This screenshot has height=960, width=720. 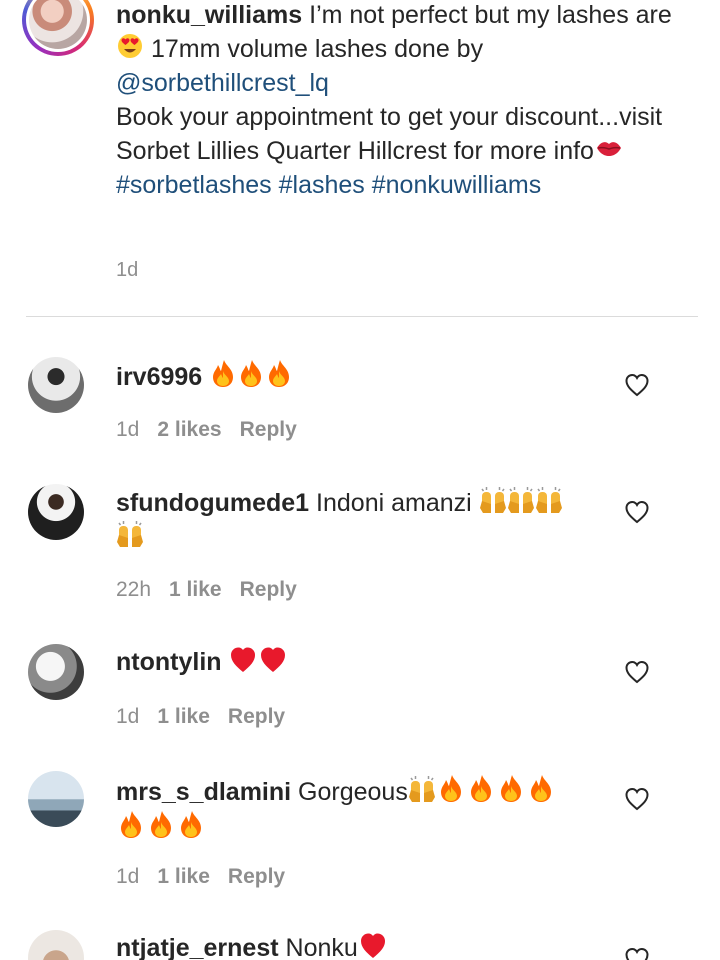 What do you see at coordinates (322, 185) in the screenshot?
I see `hashtag-link: #lashes` at bounding box center [322, 185].